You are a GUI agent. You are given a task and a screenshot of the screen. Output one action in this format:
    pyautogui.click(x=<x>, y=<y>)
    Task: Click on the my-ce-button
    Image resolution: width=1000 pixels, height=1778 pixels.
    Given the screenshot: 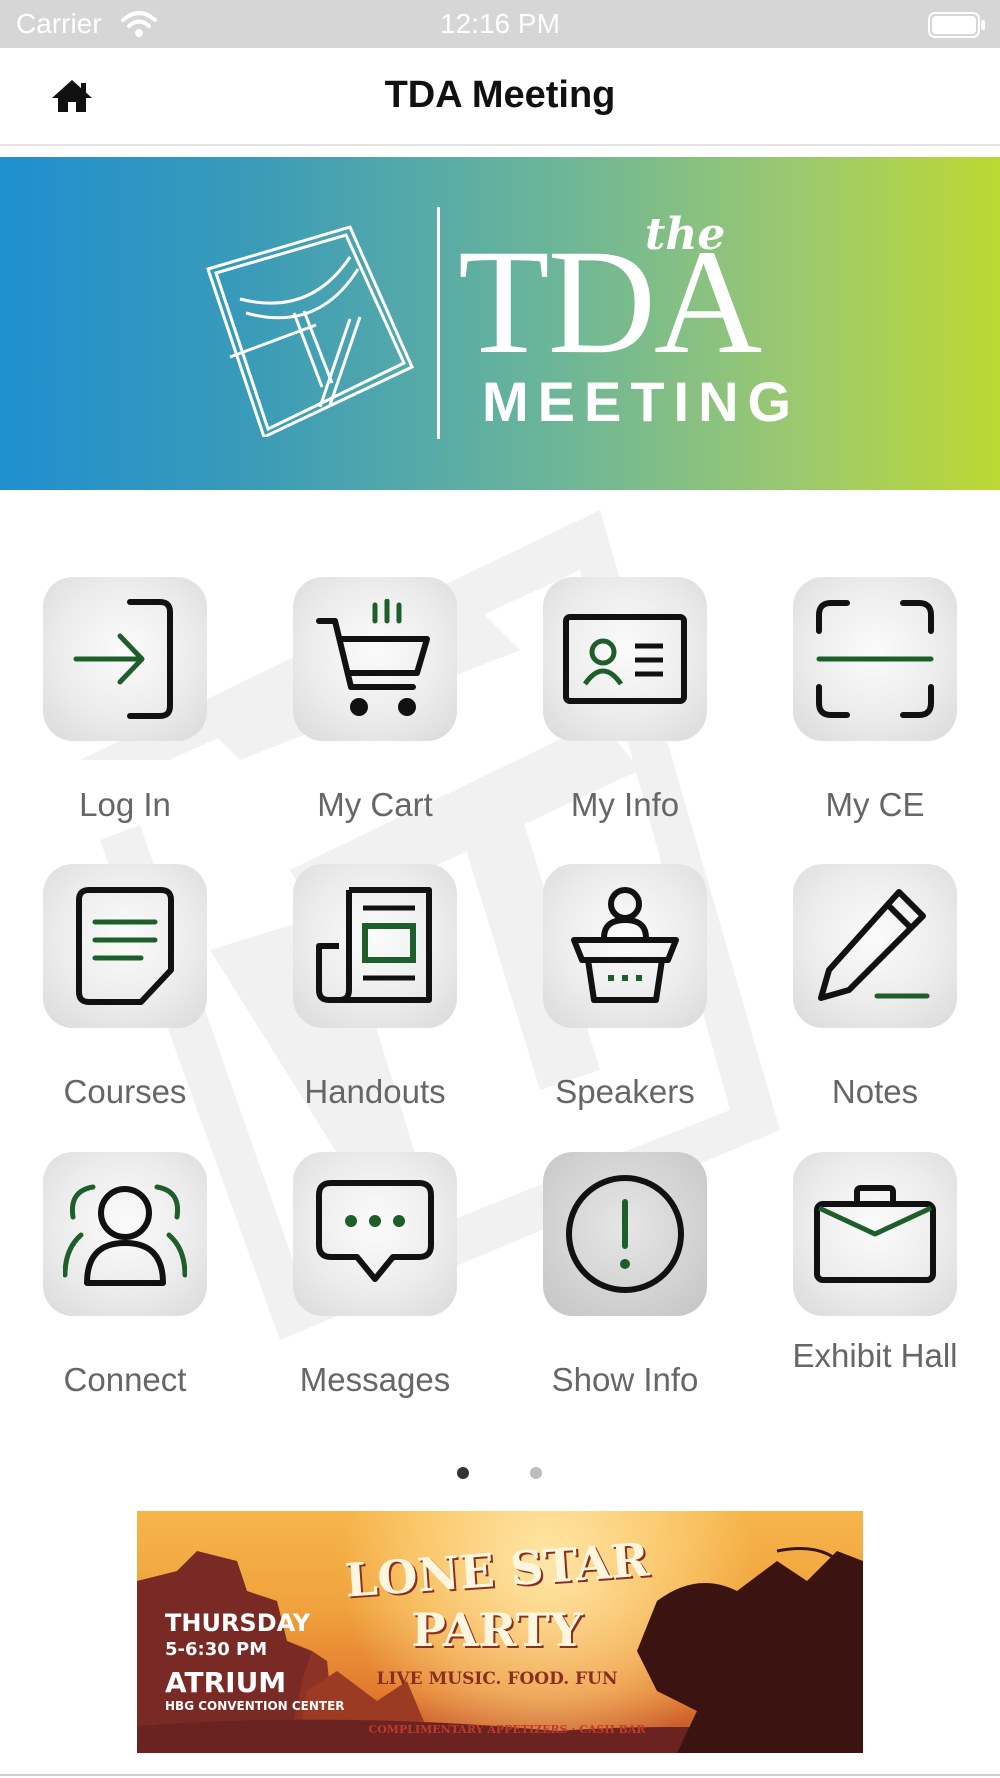 What is the action you would take?
    pyautogui.click(x=875, y=659)
    